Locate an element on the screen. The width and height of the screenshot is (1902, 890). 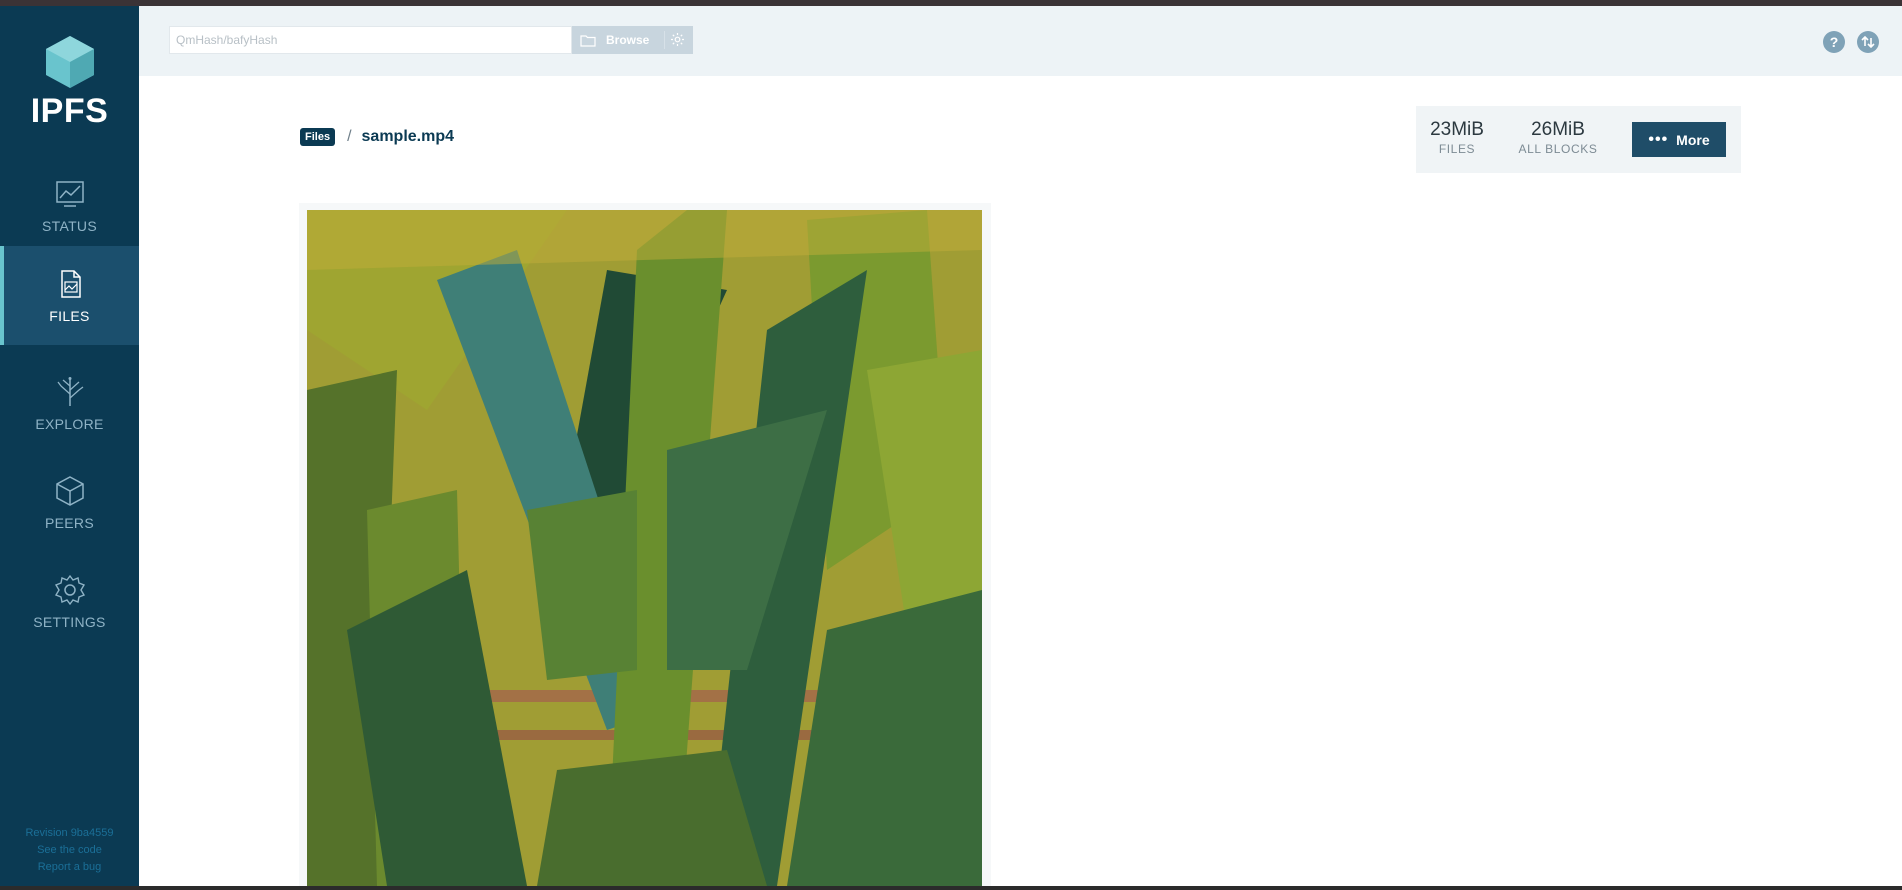
breadcrumb: Files / sample.mp4 is located at coordinates (377, 137).